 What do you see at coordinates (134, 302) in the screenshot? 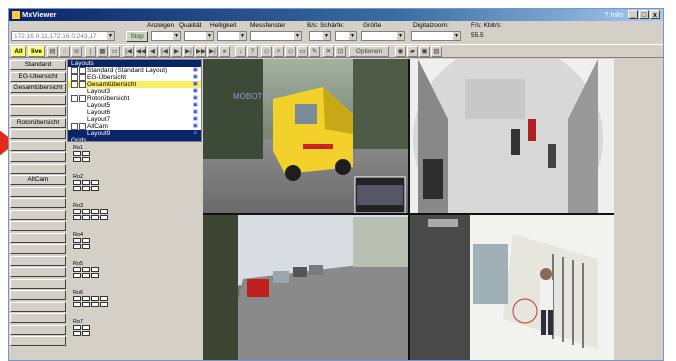
I see `camera-group-5: Ro6` at bounding box center [134, 302].